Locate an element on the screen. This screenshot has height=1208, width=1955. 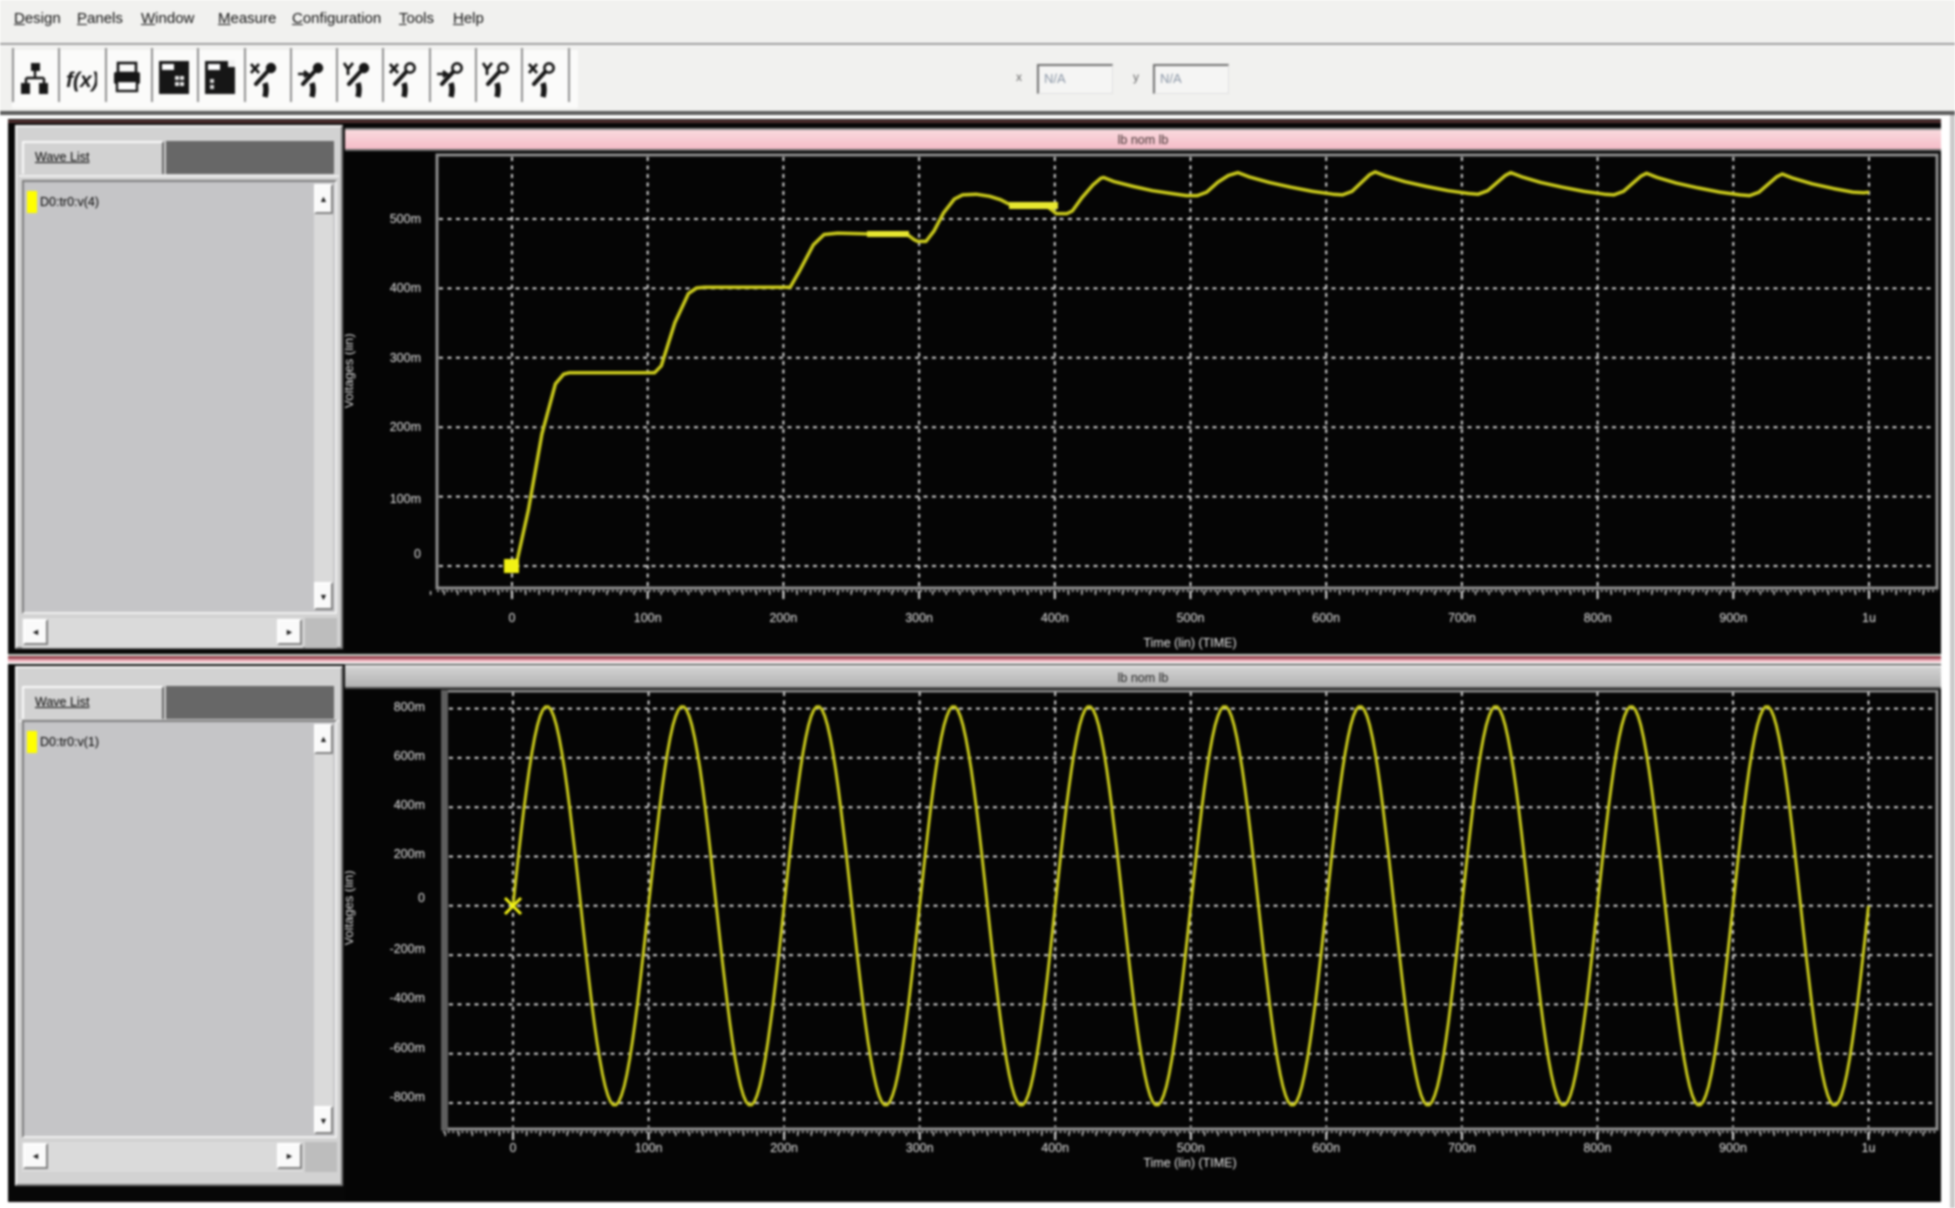
svg-text: 800m is located at coordinates (409, 707).